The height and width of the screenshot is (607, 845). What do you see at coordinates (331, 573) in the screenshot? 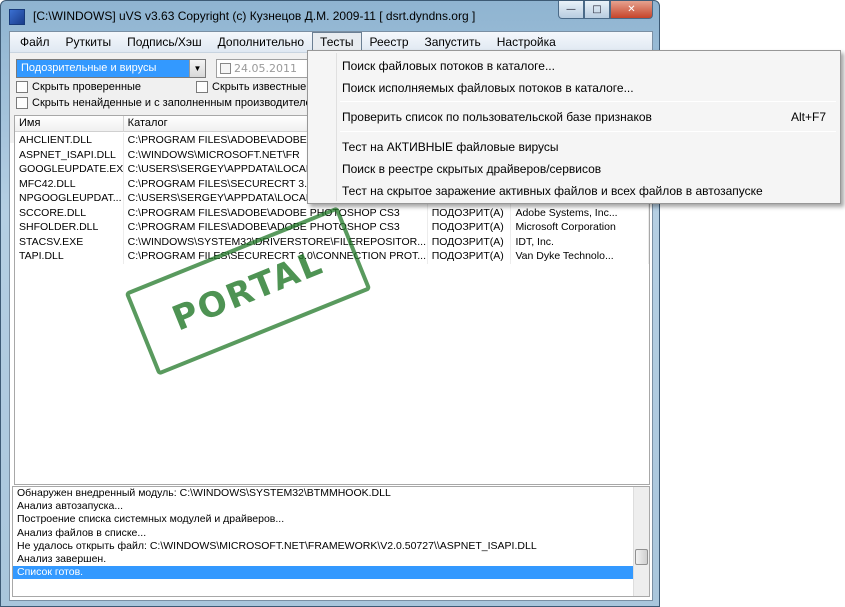
I see `log-line-selected: Список готов.` at bounding box center [331, 573].